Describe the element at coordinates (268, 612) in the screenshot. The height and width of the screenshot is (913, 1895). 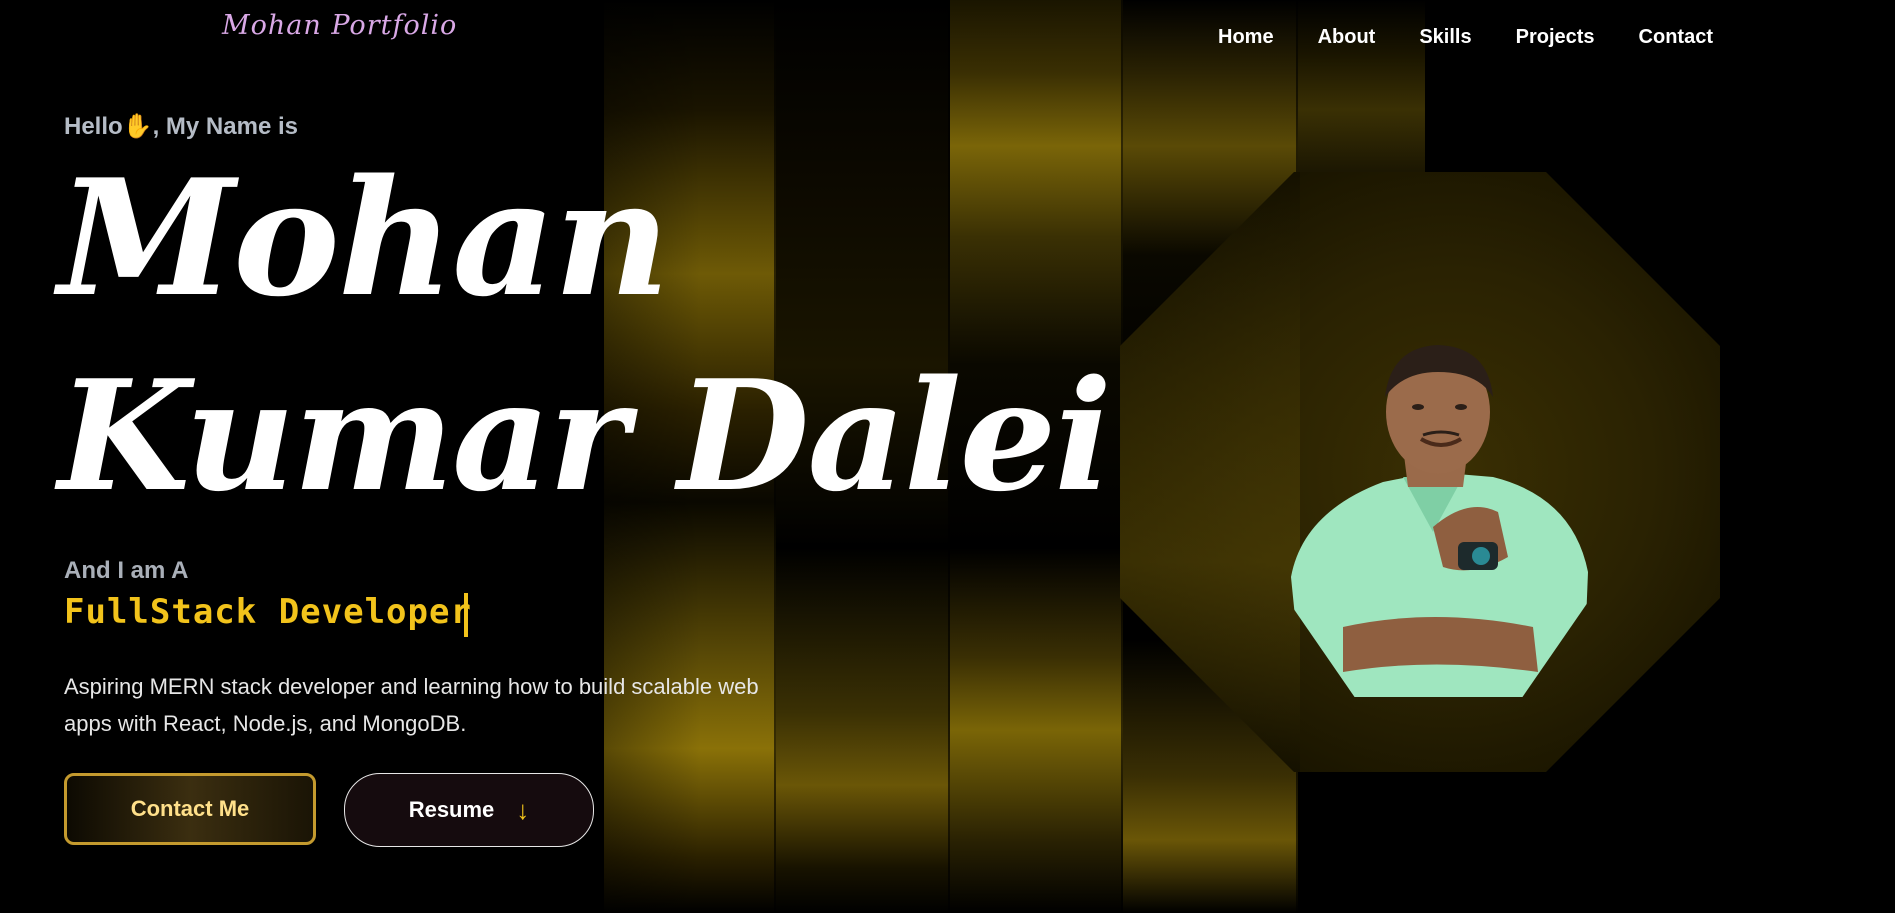
I see `role-title: FullStack Developer` at that location.